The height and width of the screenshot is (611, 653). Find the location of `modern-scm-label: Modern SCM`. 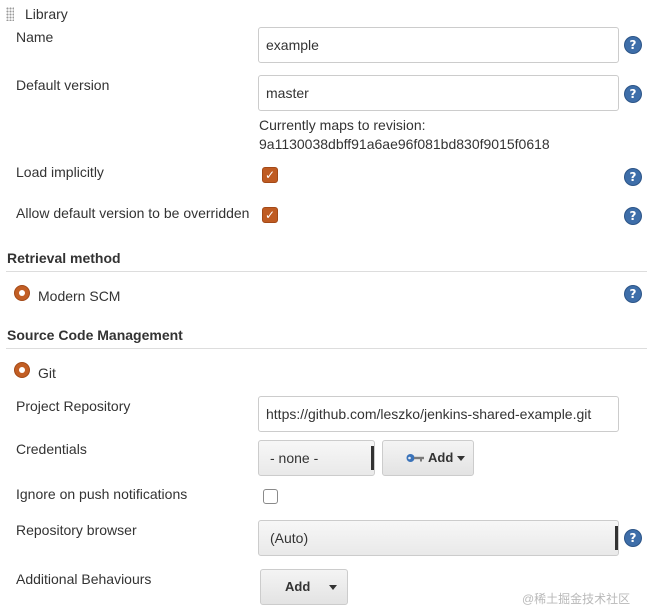

modern-scm-label: Modern SCM is located at coordinates (79, 296).